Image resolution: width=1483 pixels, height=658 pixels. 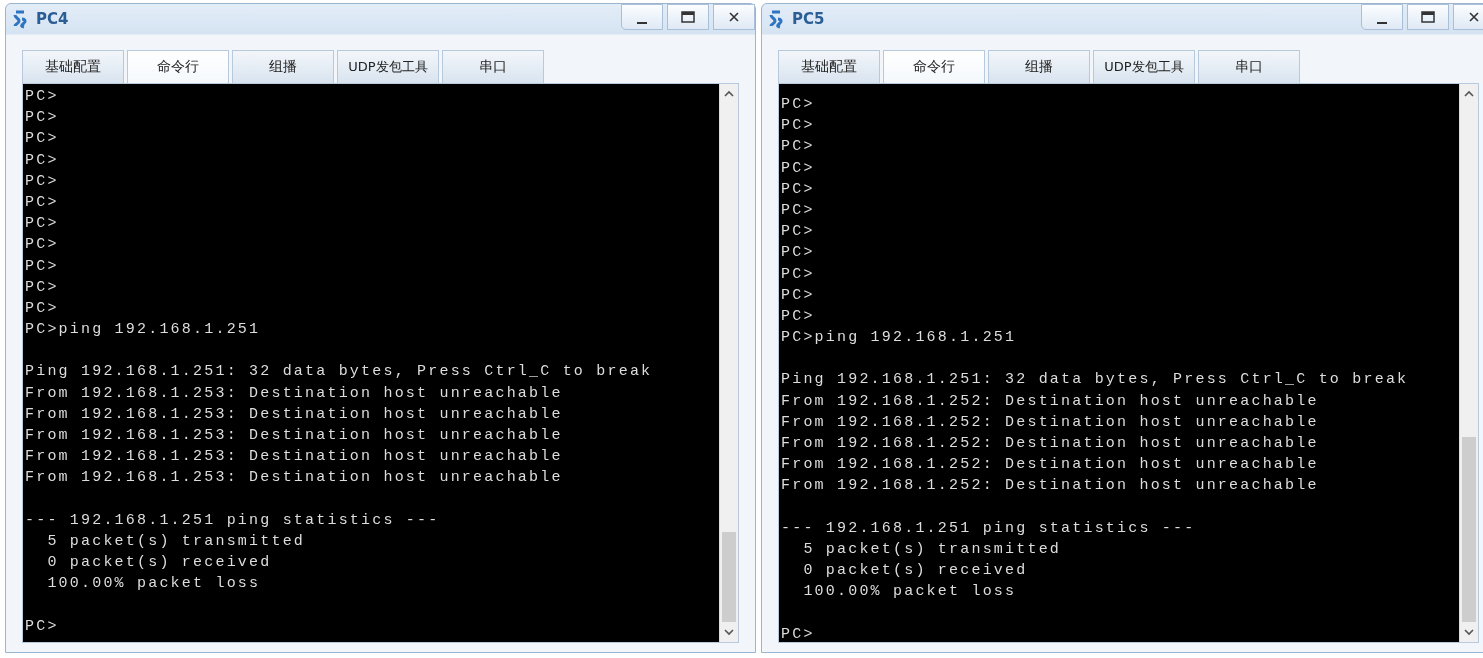 I want to click on window-title: PC4, so click(x=53, y=19).